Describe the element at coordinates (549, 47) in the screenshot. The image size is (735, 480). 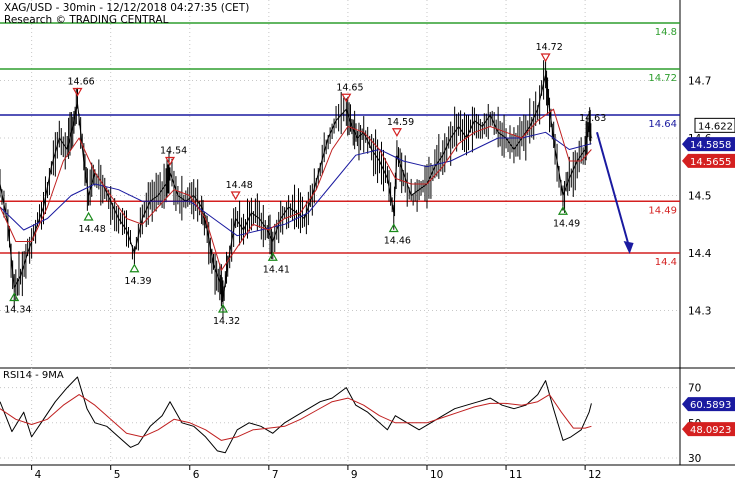
I see `swing-high-label: 14.72` at that location.